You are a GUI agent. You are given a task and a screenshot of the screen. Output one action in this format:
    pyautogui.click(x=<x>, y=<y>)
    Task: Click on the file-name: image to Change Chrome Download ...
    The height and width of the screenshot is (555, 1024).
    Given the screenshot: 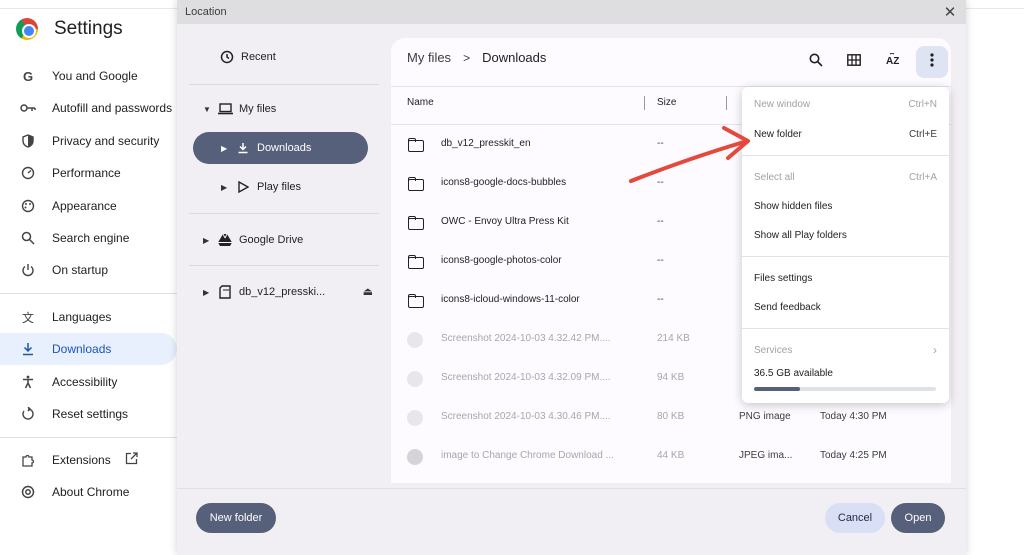 What is the action you would take?
    pyautogui.click(x=527, y=455)
    